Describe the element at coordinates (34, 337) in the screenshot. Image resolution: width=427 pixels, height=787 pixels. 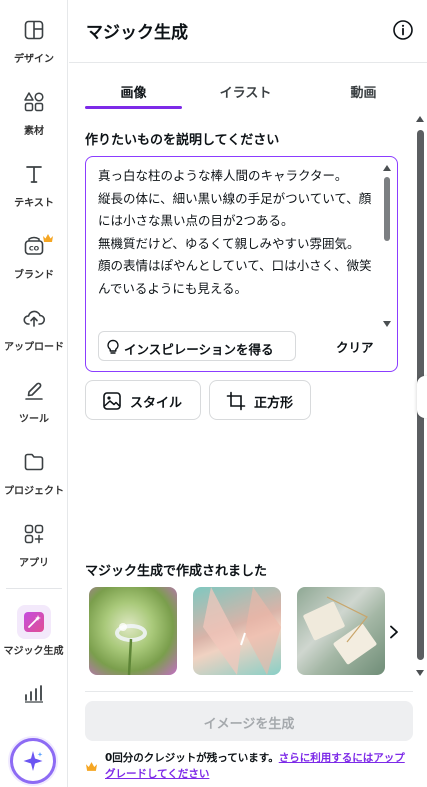
I see `rail-item-uploads: アップロード` at that location.